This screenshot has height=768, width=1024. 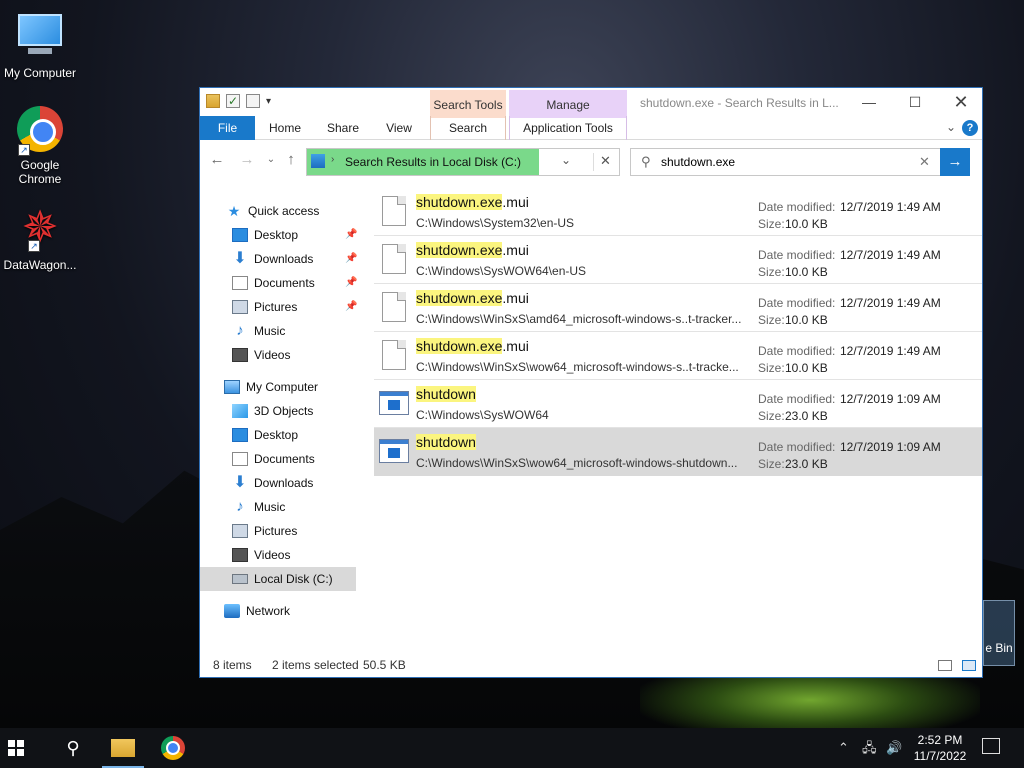 What do you see at coordinates (468, 128) in the screenshot?
I see `tab-search: Search` at bounding box center [468, 128].